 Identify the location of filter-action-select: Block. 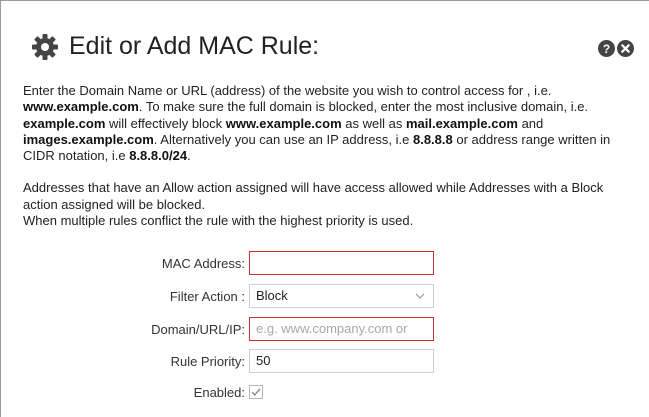
(341, 296).